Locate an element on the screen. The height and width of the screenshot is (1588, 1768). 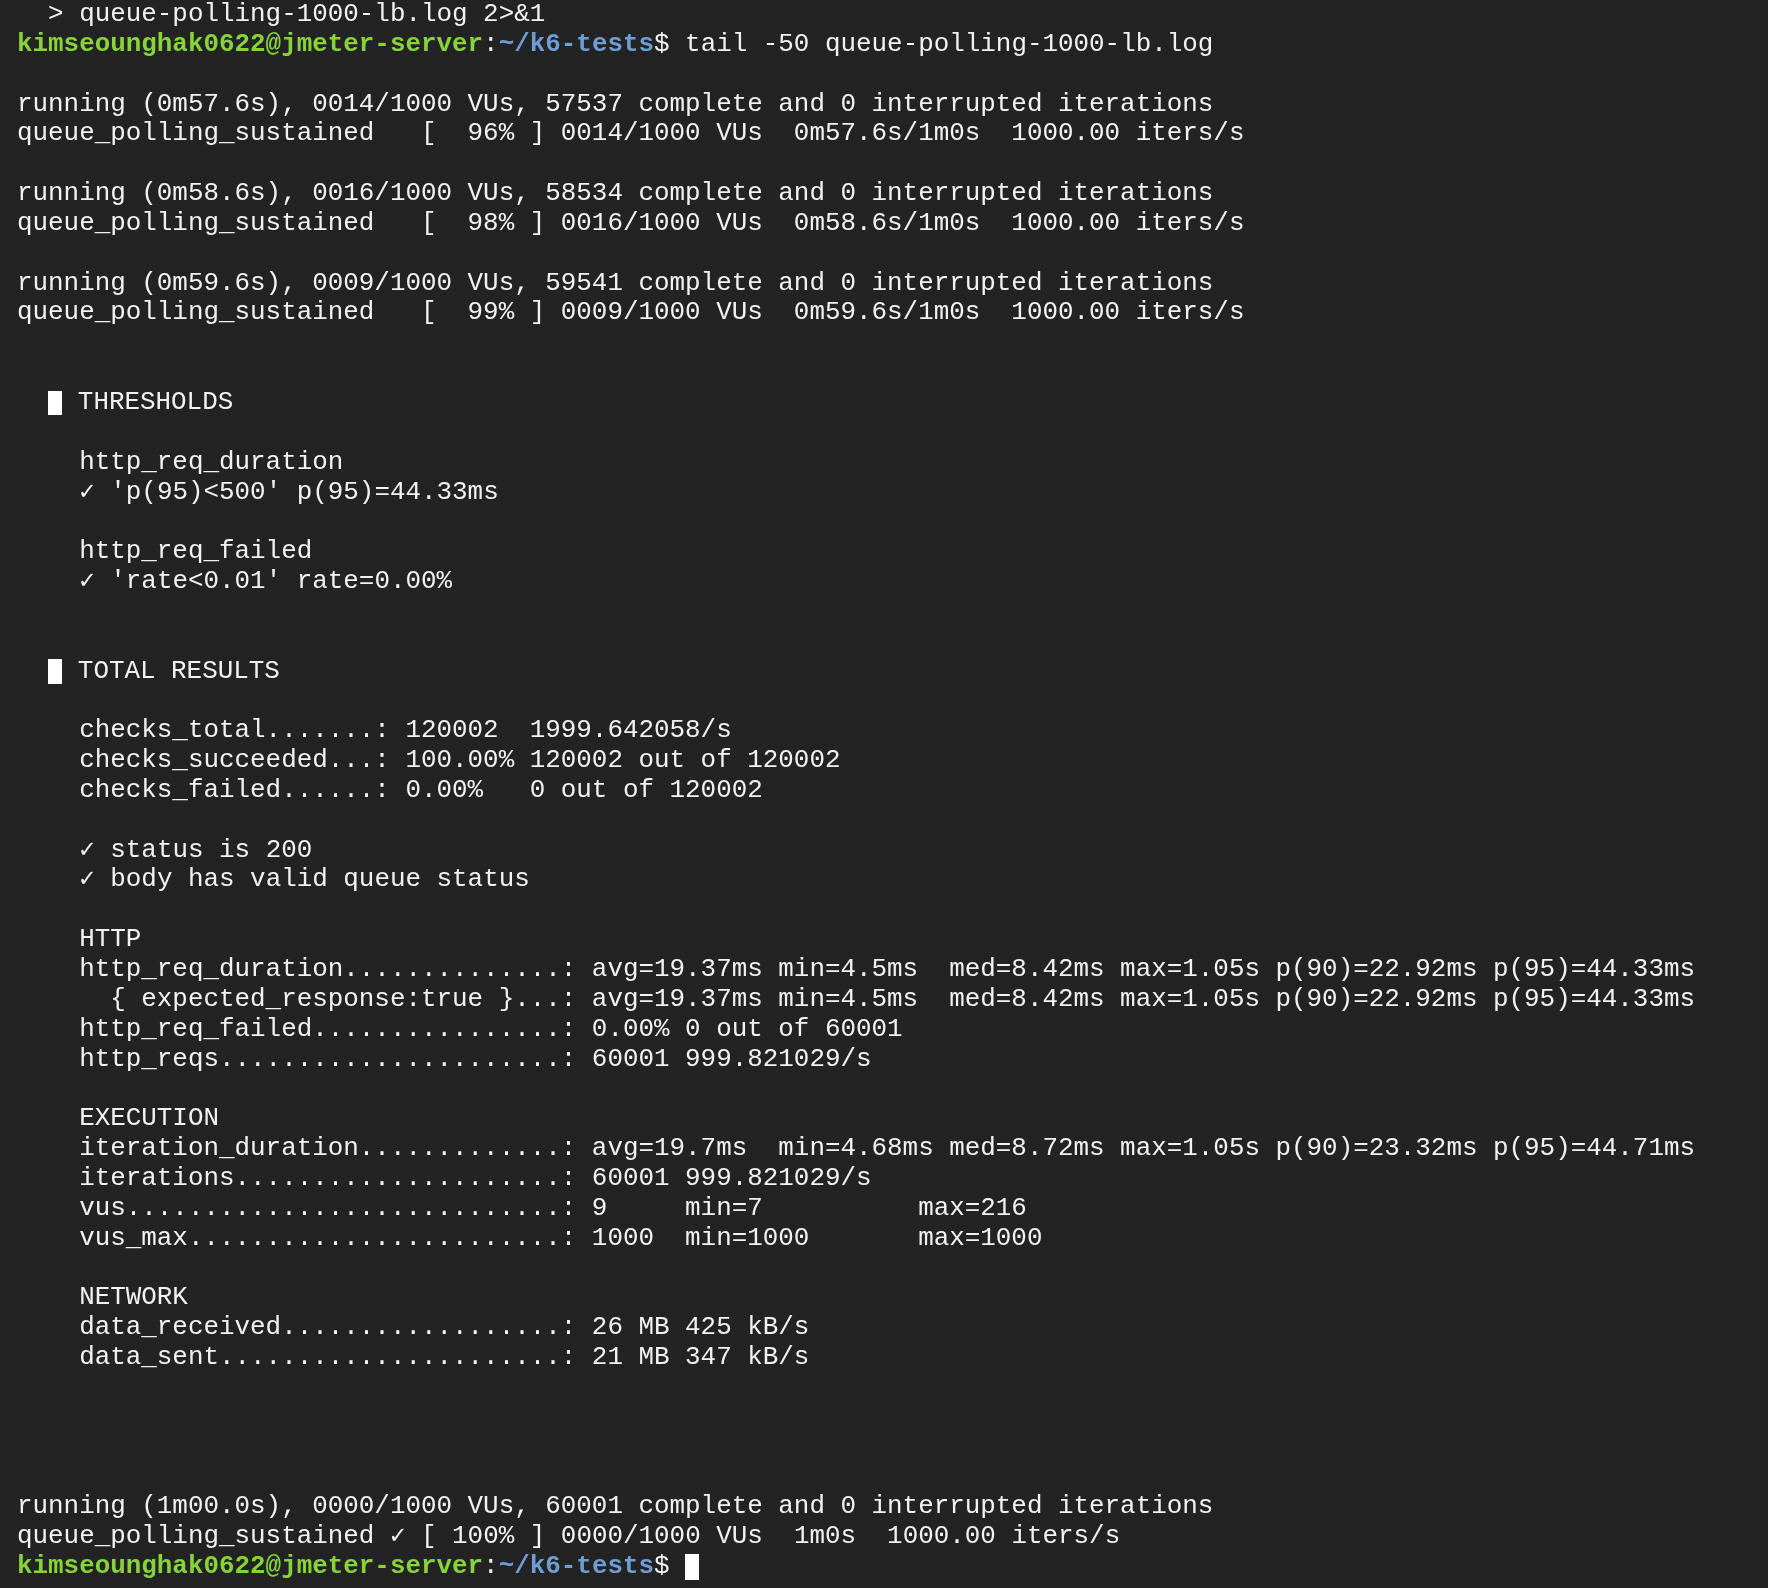
terminal-line: http_req_failed is located at coordinates (195, 552).